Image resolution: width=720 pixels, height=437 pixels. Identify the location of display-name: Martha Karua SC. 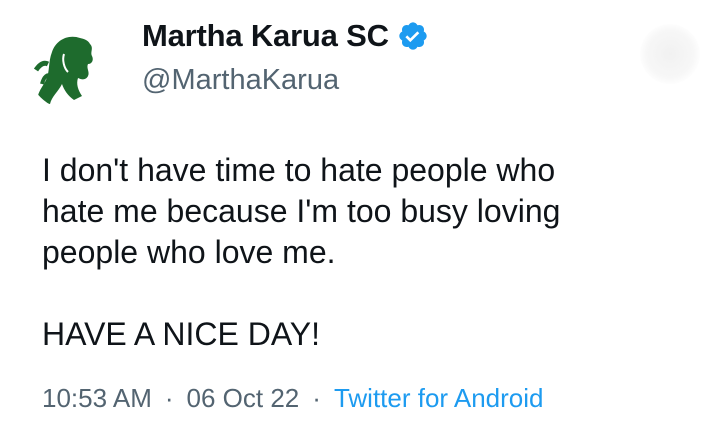
(265, 36).